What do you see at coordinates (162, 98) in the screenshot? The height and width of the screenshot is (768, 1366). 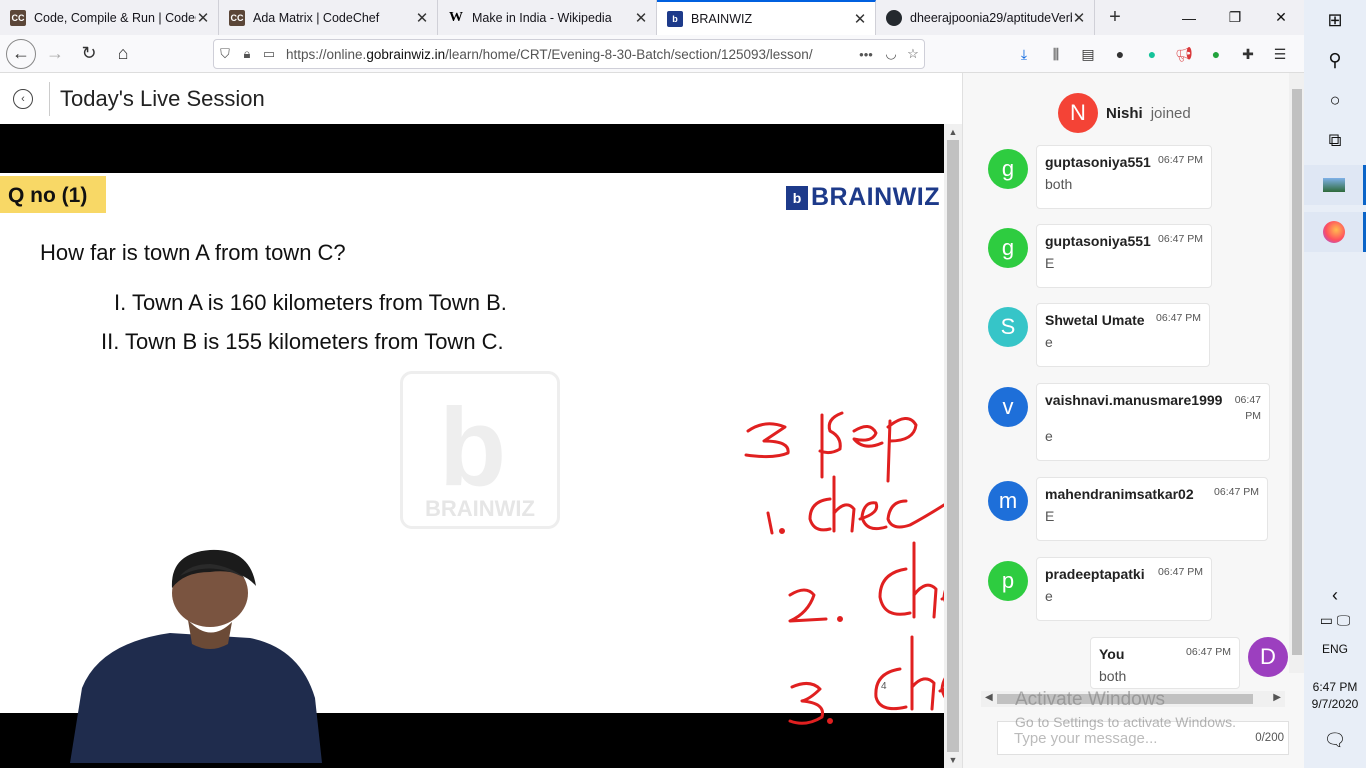 I see `page-title: Today's Live Session` at bounding box center [162, 98].